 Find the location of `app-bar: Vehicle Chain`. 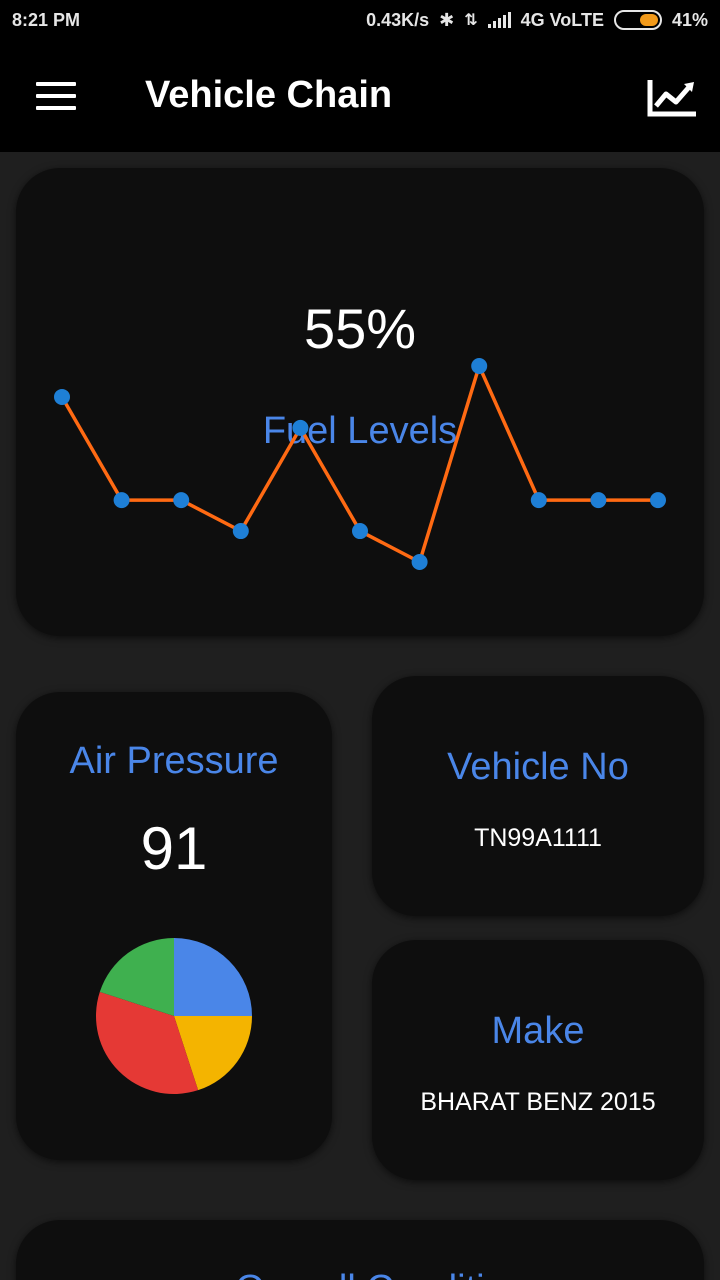

app-bar: Vehicle Chain is located at coordinates (360, 96).